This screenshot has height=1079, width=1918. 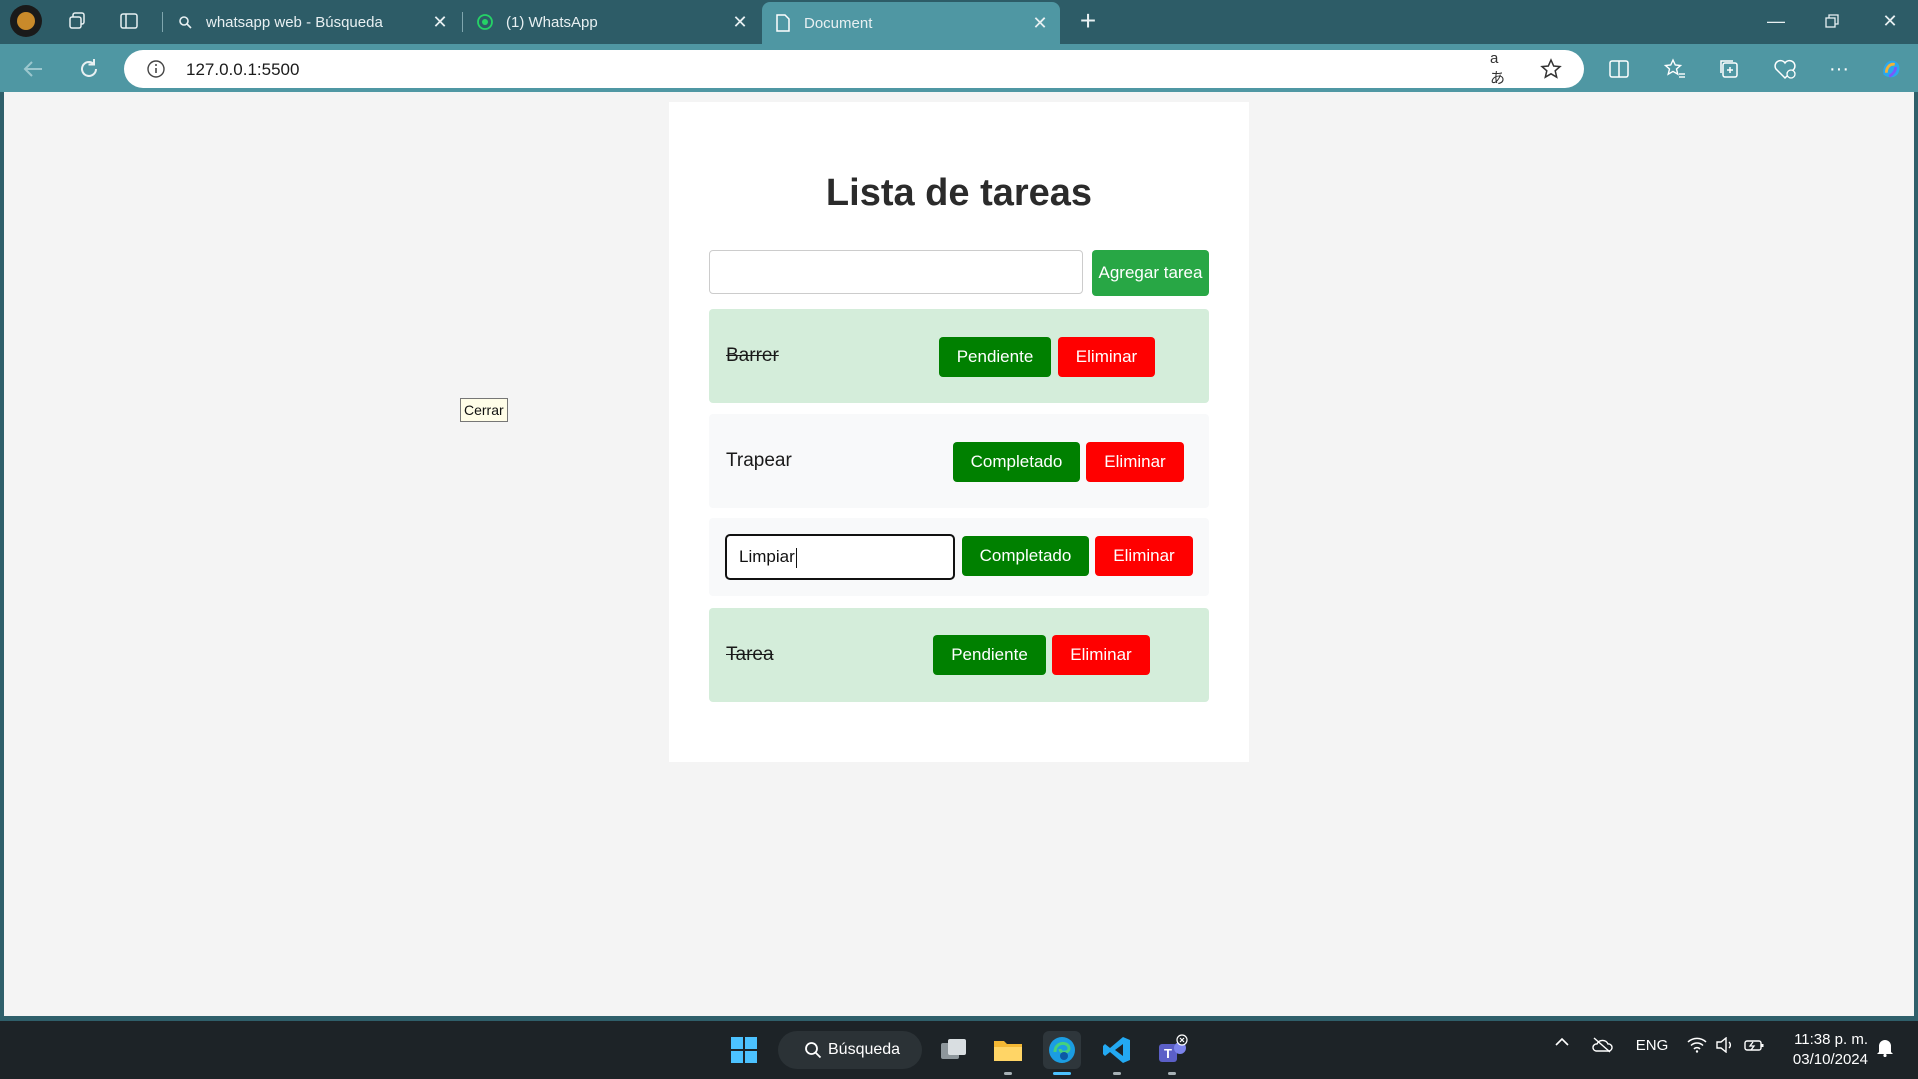 What do you see at coordinates (1602, 1045) in the screenshot?
I see `onedrive-offline-icon` at bounding box center [1602, 1045].